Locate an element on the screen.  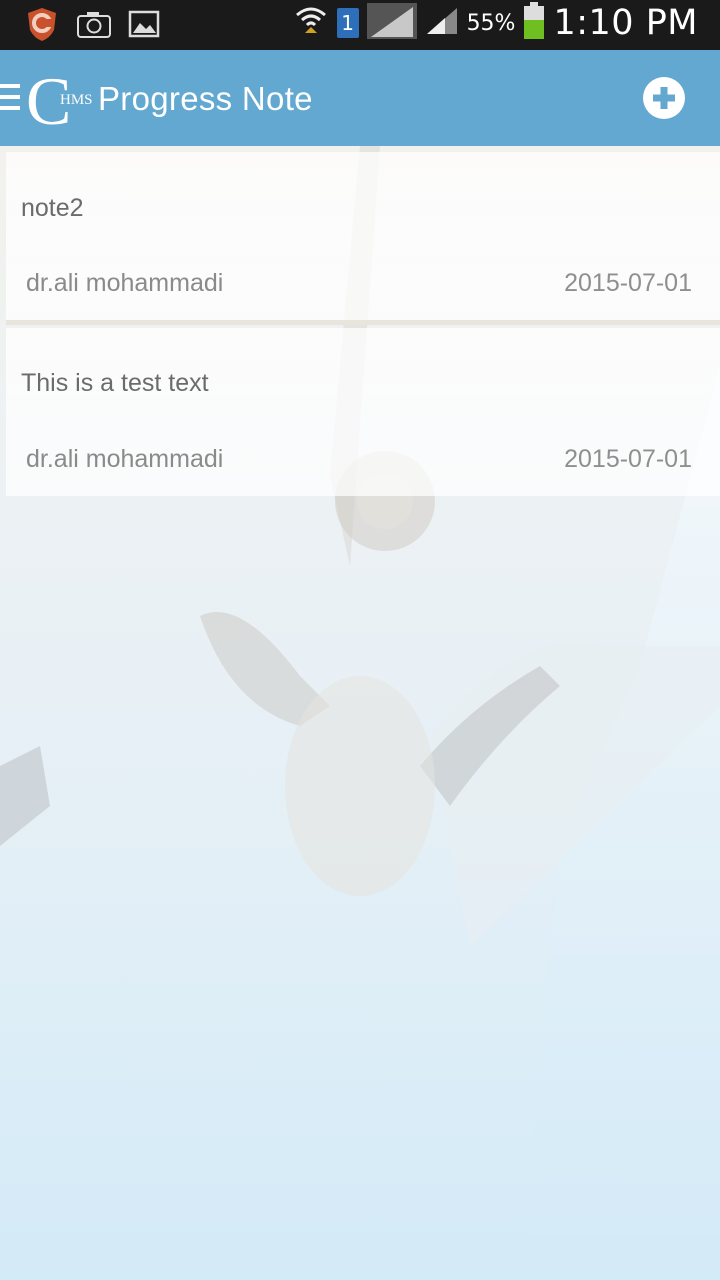
sim-icon: 1 is located at coordinates (347, 23).